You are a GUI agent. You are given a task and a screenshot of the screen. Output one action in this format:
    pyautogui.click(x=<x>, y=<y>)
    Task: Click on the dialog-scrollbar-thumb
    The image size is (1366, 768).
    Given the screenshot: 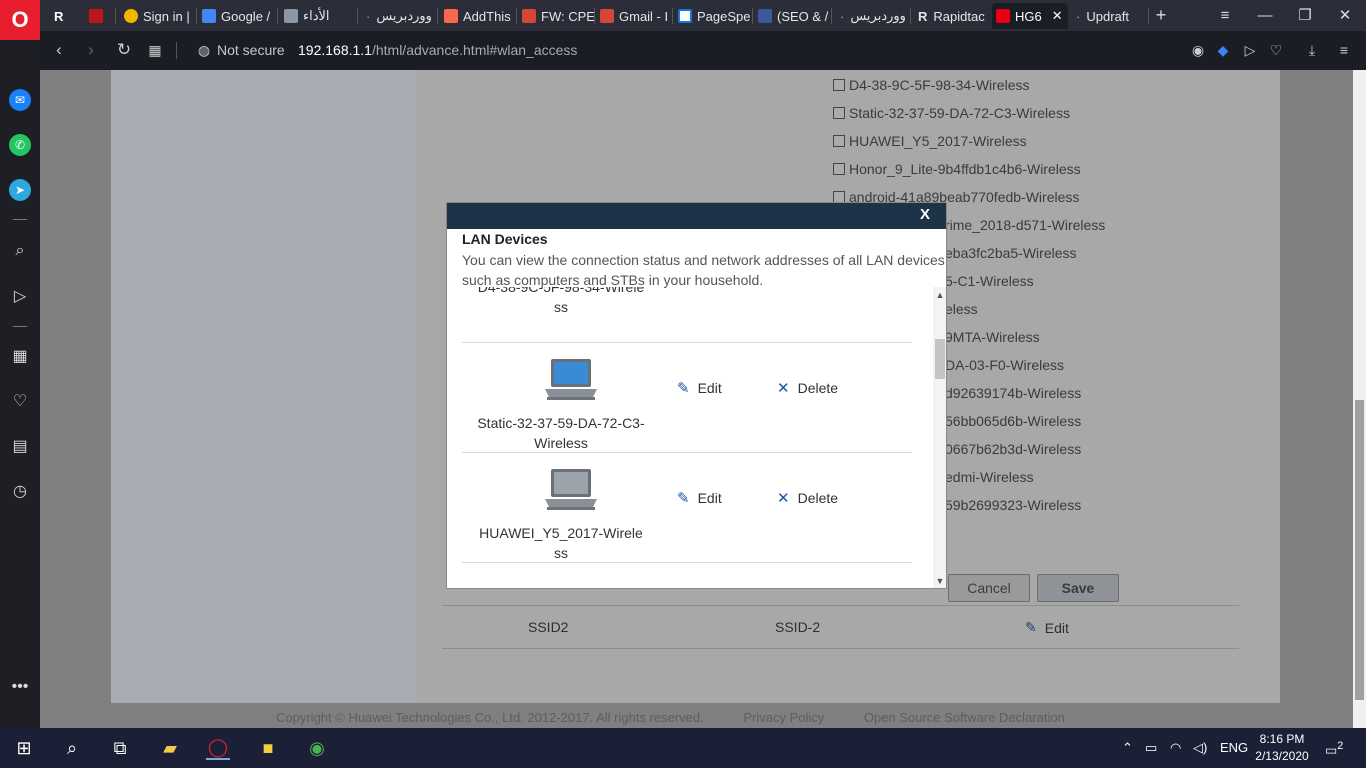 What is the action you would take?
    pyautogui.click(x=940, y=359)
    